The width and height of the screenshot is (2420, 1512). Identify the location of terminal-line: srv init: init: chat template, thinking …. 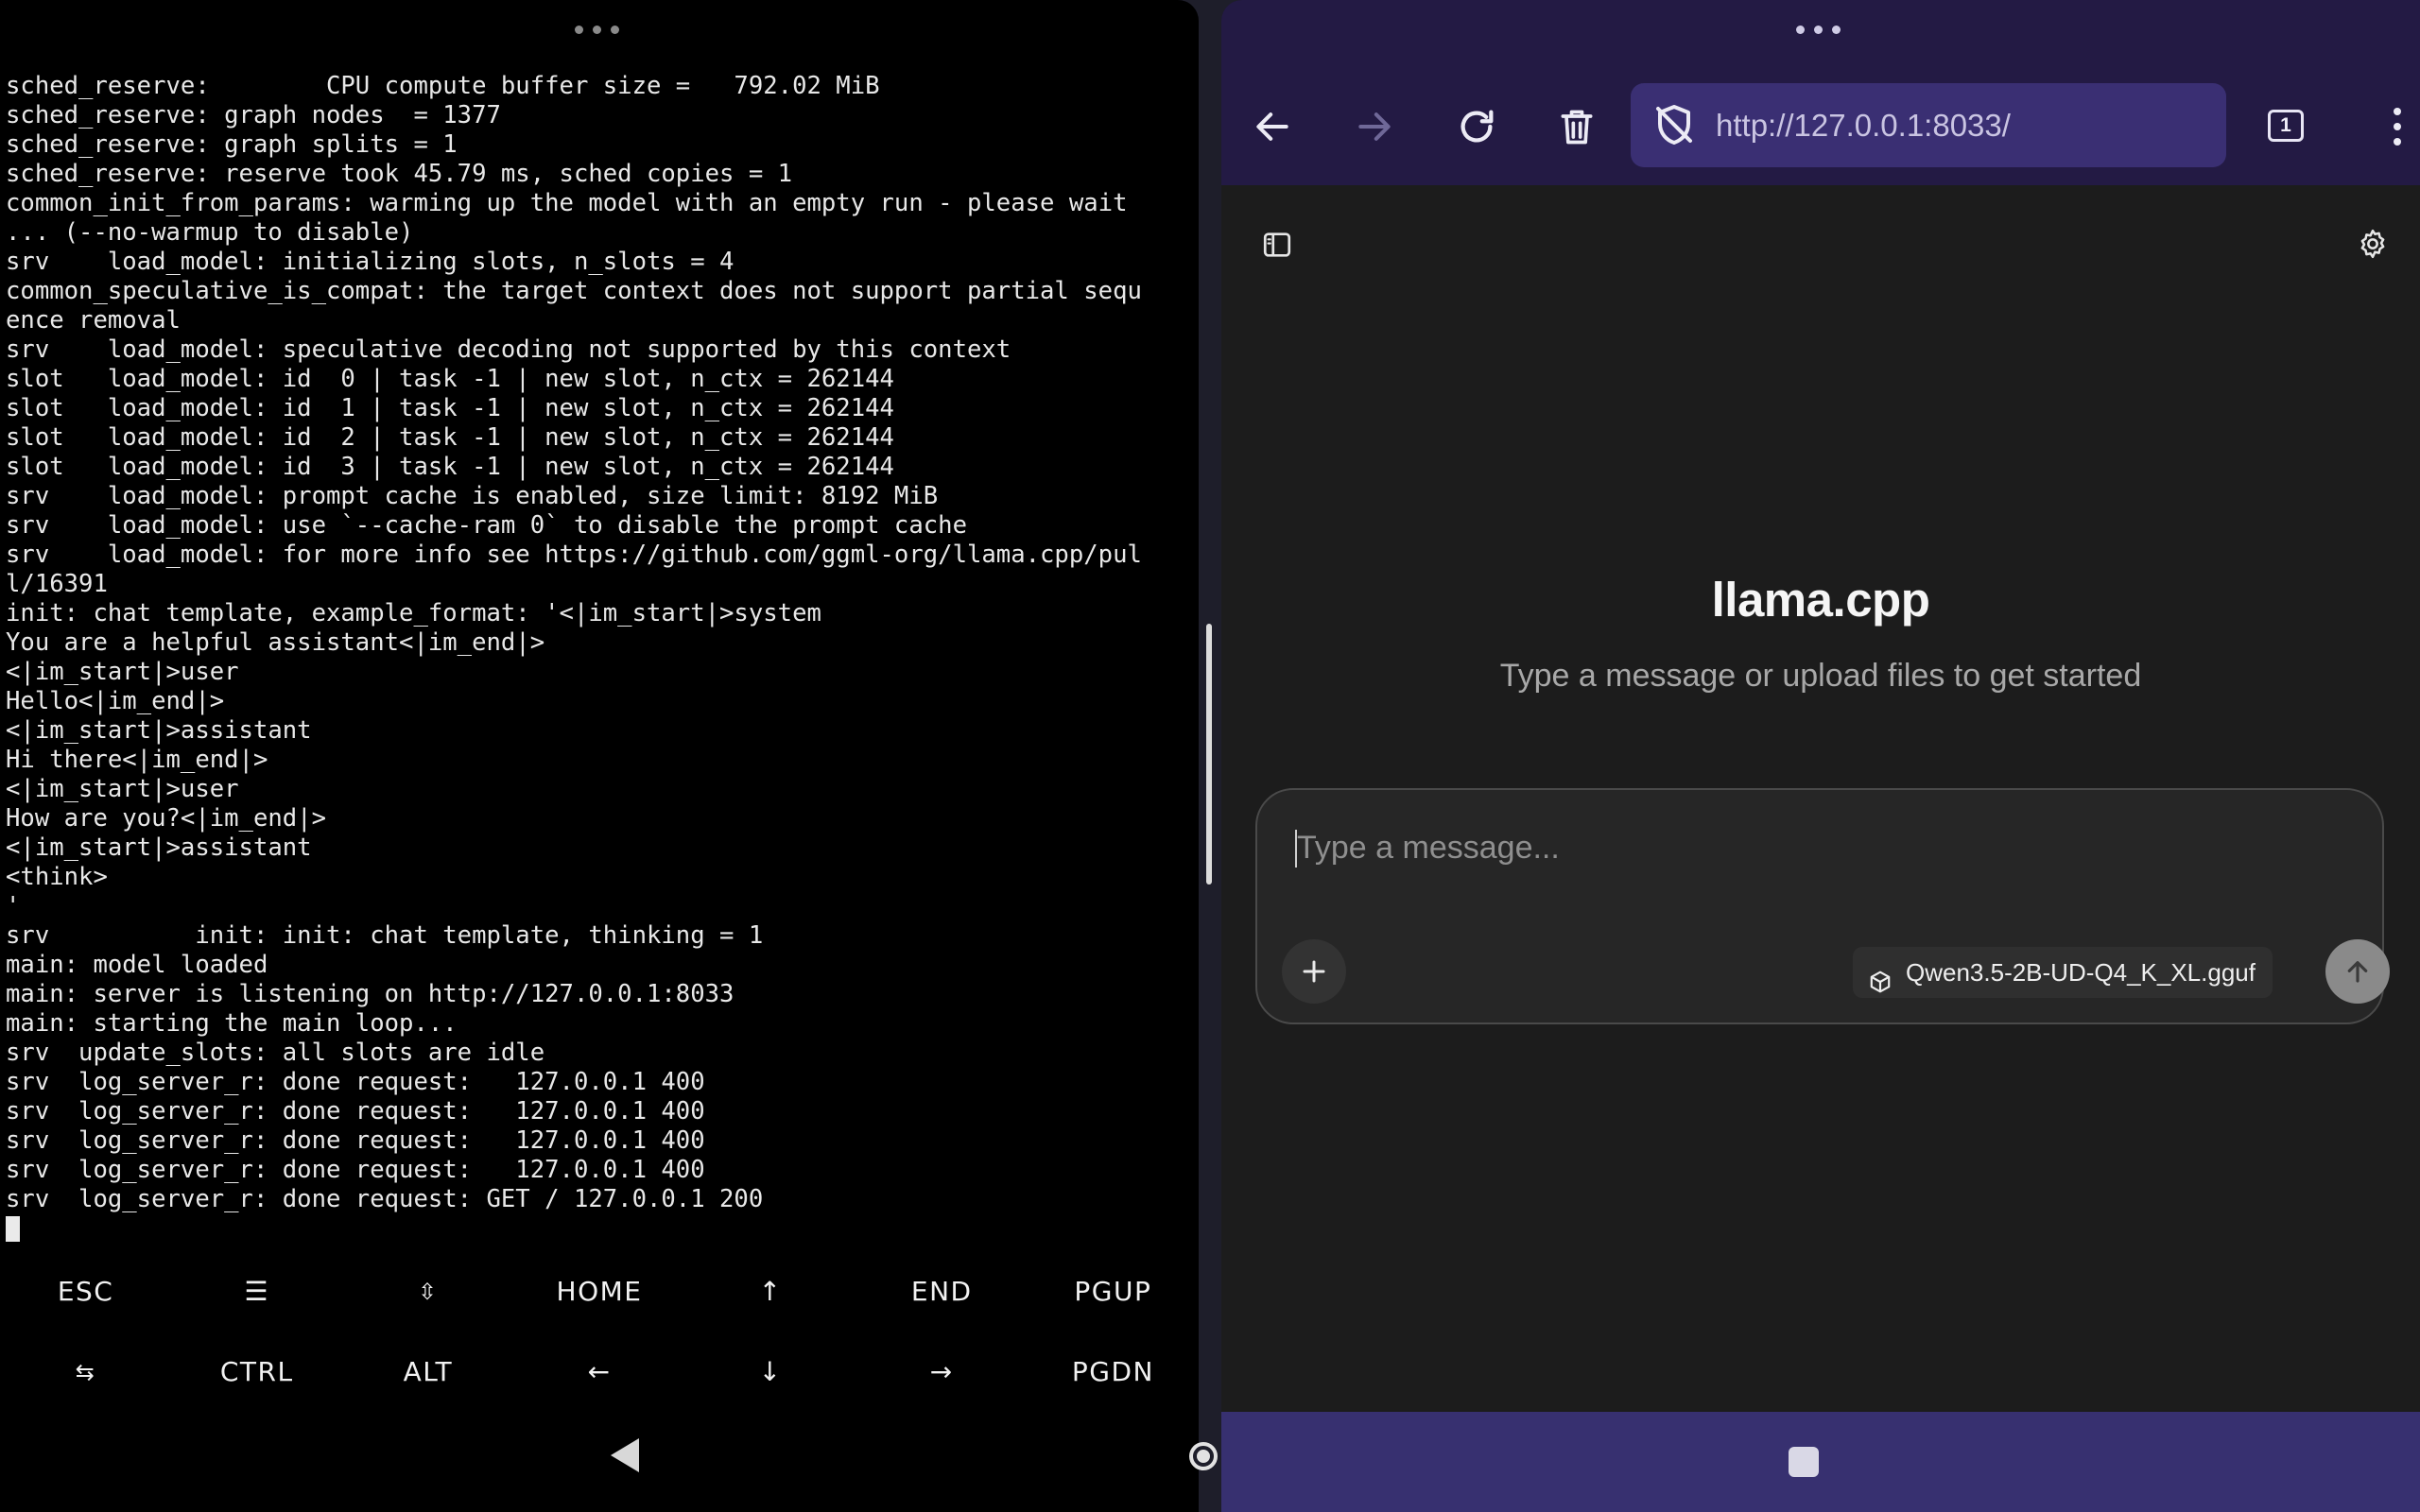
(385, 935).